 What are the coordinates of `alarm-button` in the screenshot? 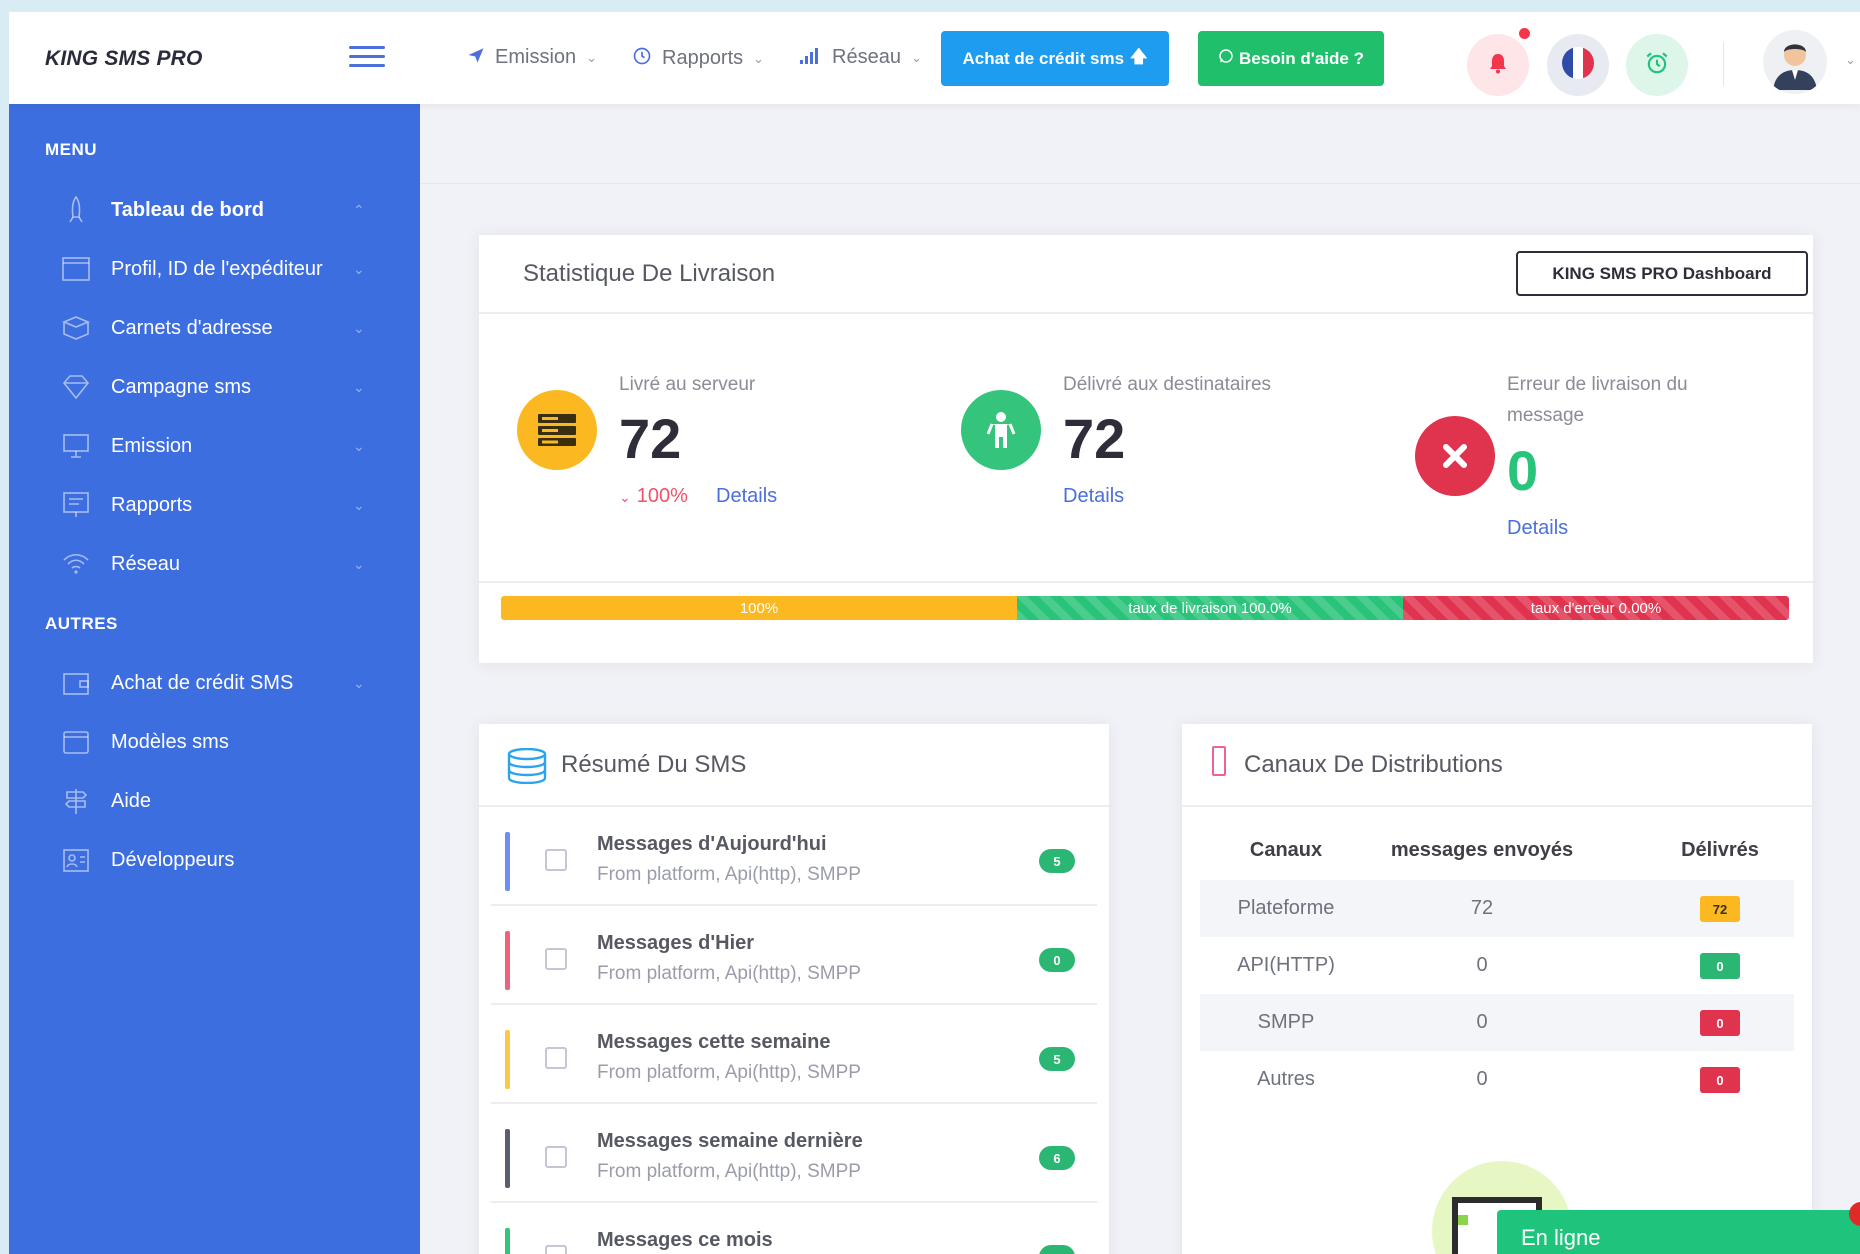 It's located at (1657, 65).